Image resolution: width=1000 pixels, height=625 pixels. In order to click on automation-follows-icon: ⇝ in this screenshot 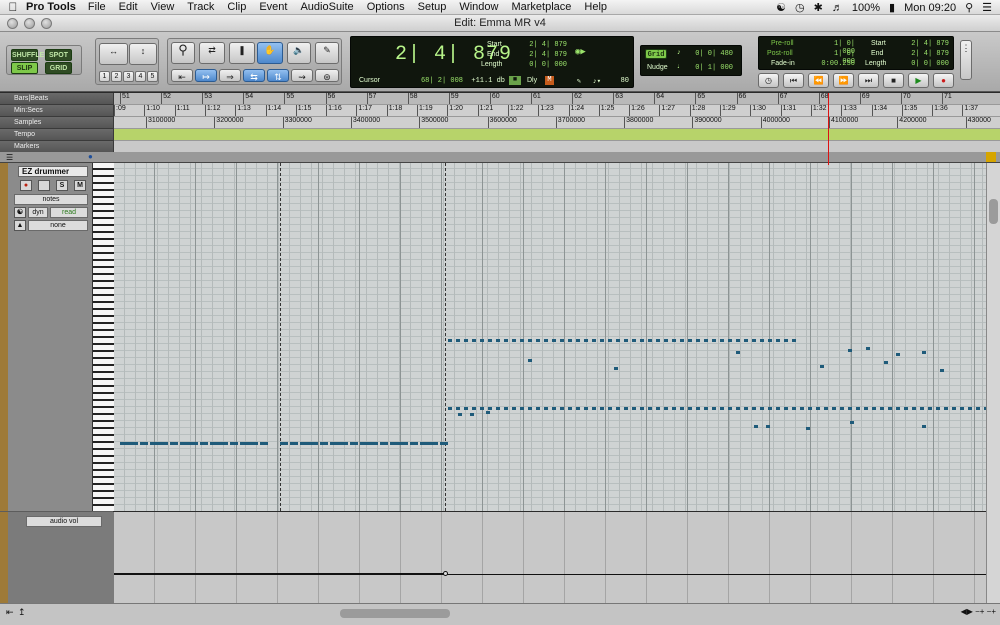, I will do `click(302, 75)`.